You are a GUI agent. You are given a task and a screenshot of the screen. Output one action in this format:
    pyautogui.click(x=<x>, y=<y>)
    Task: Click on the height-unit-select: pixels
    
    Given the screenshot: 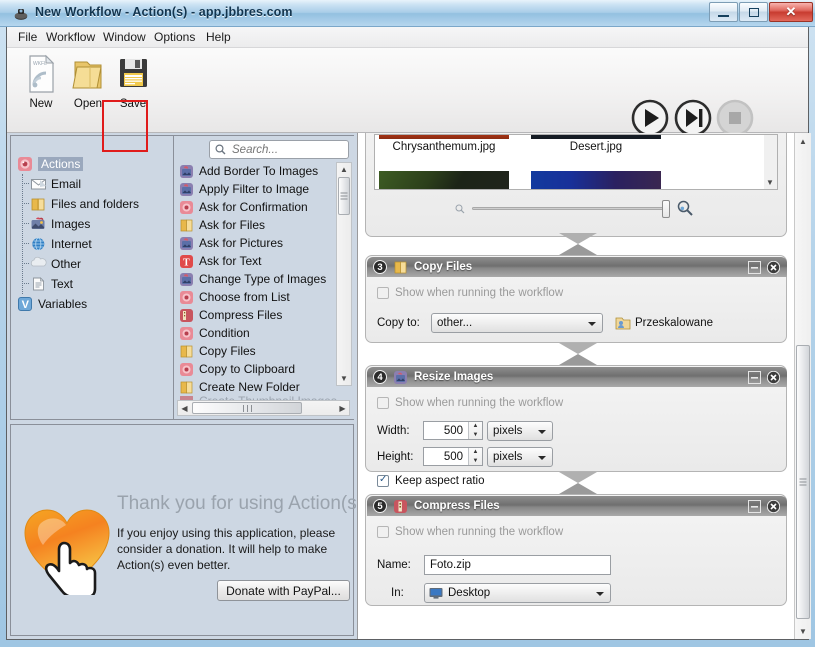 What is the action you would take?
    pyautogui.click(x=520, y=457)
    